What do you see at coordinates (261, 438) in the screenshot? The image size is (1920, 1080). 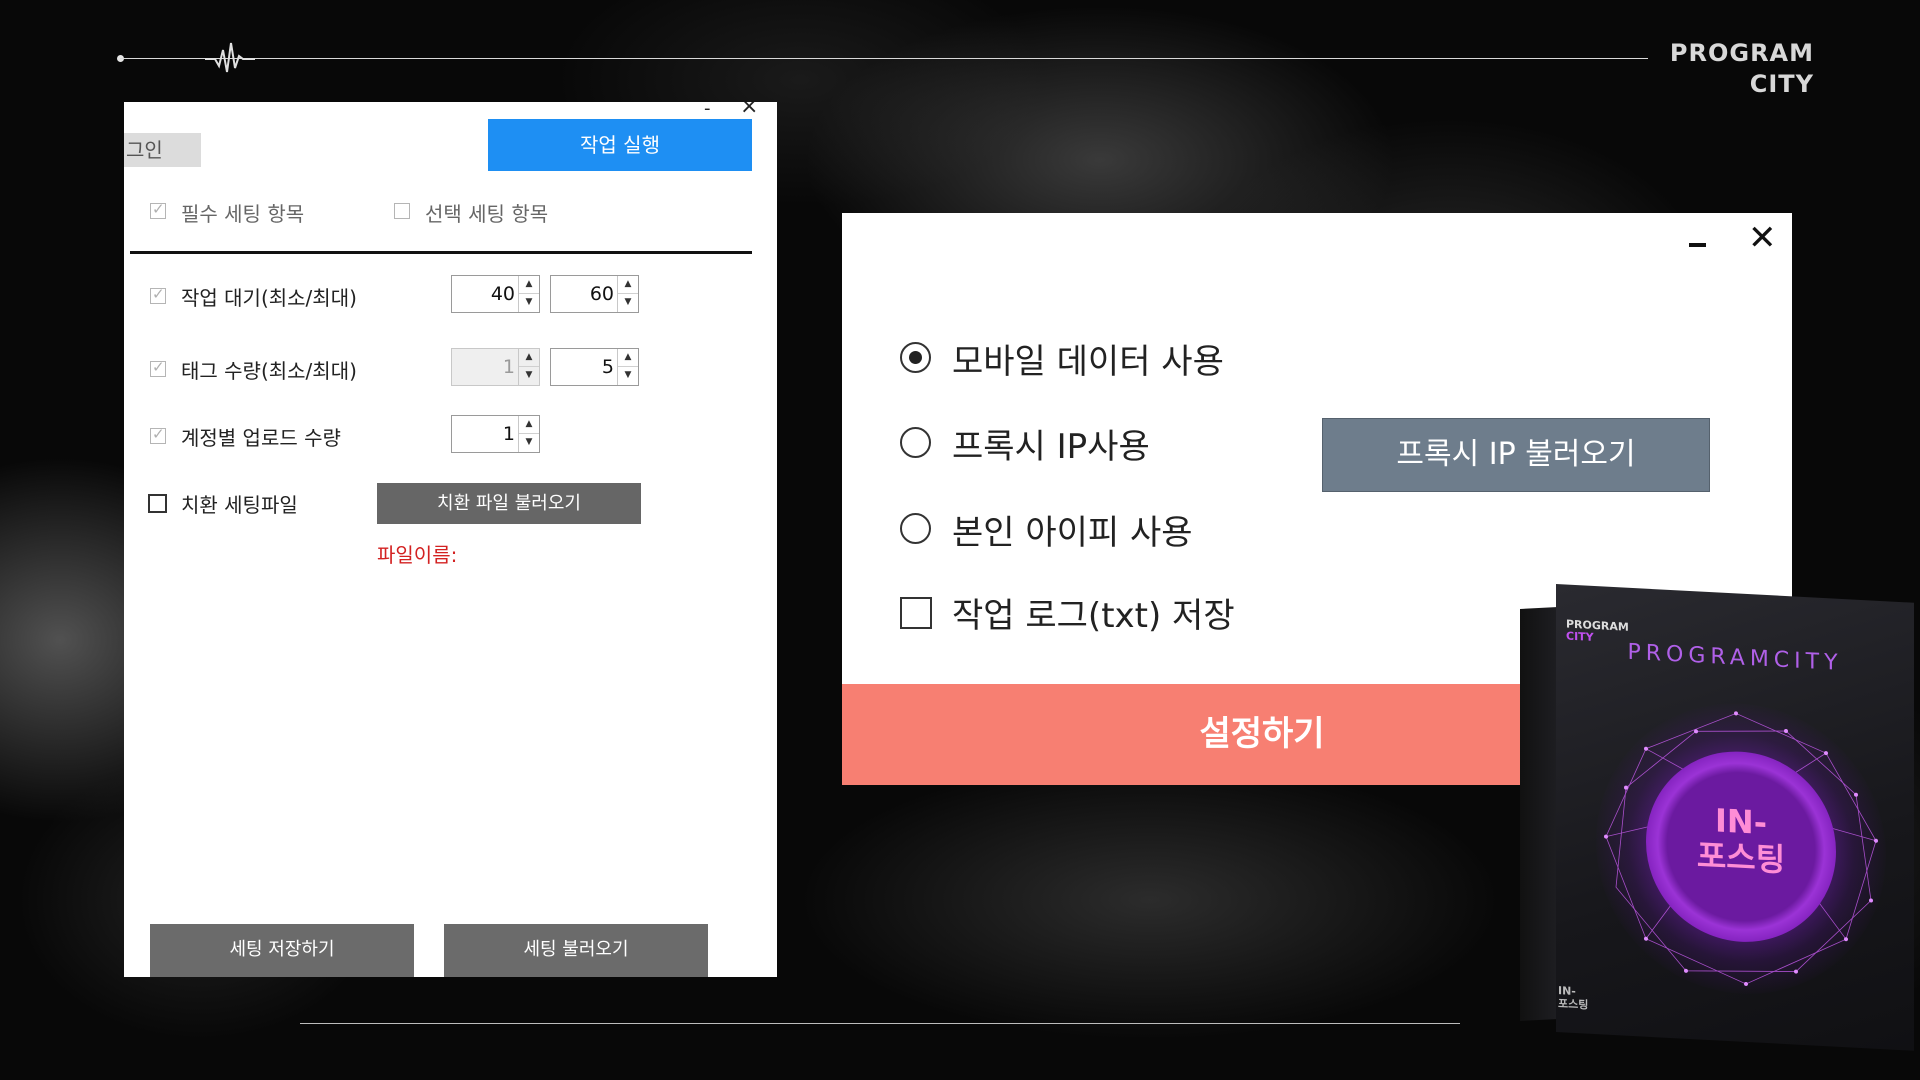 I see `upload-count-label: 계정별 업로드 수량` at bounding box center [261, 438].